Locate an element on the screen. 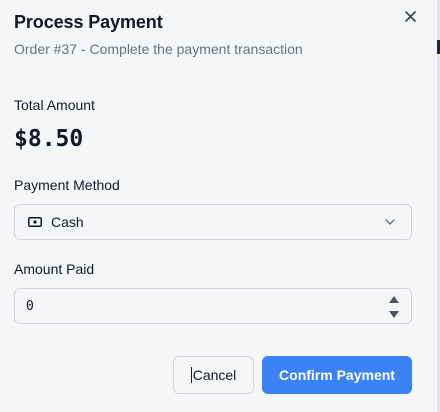  cancel-button: Cancel is located at coordinates (213, 375).